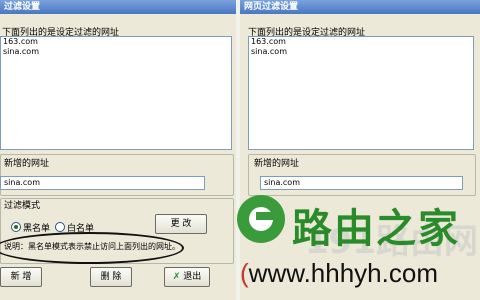 The image size is (480, 300). I want to click on exit-icon: ✗, so click(176, 277).